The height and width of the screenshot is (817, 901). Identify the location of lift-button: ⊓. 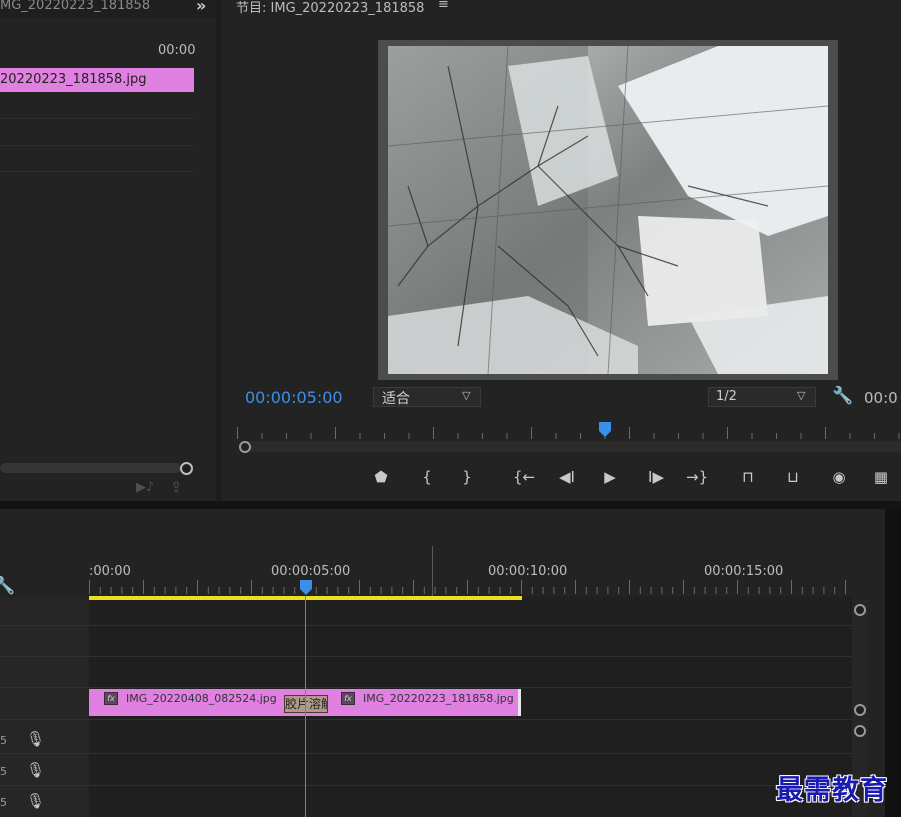
(748, 477).